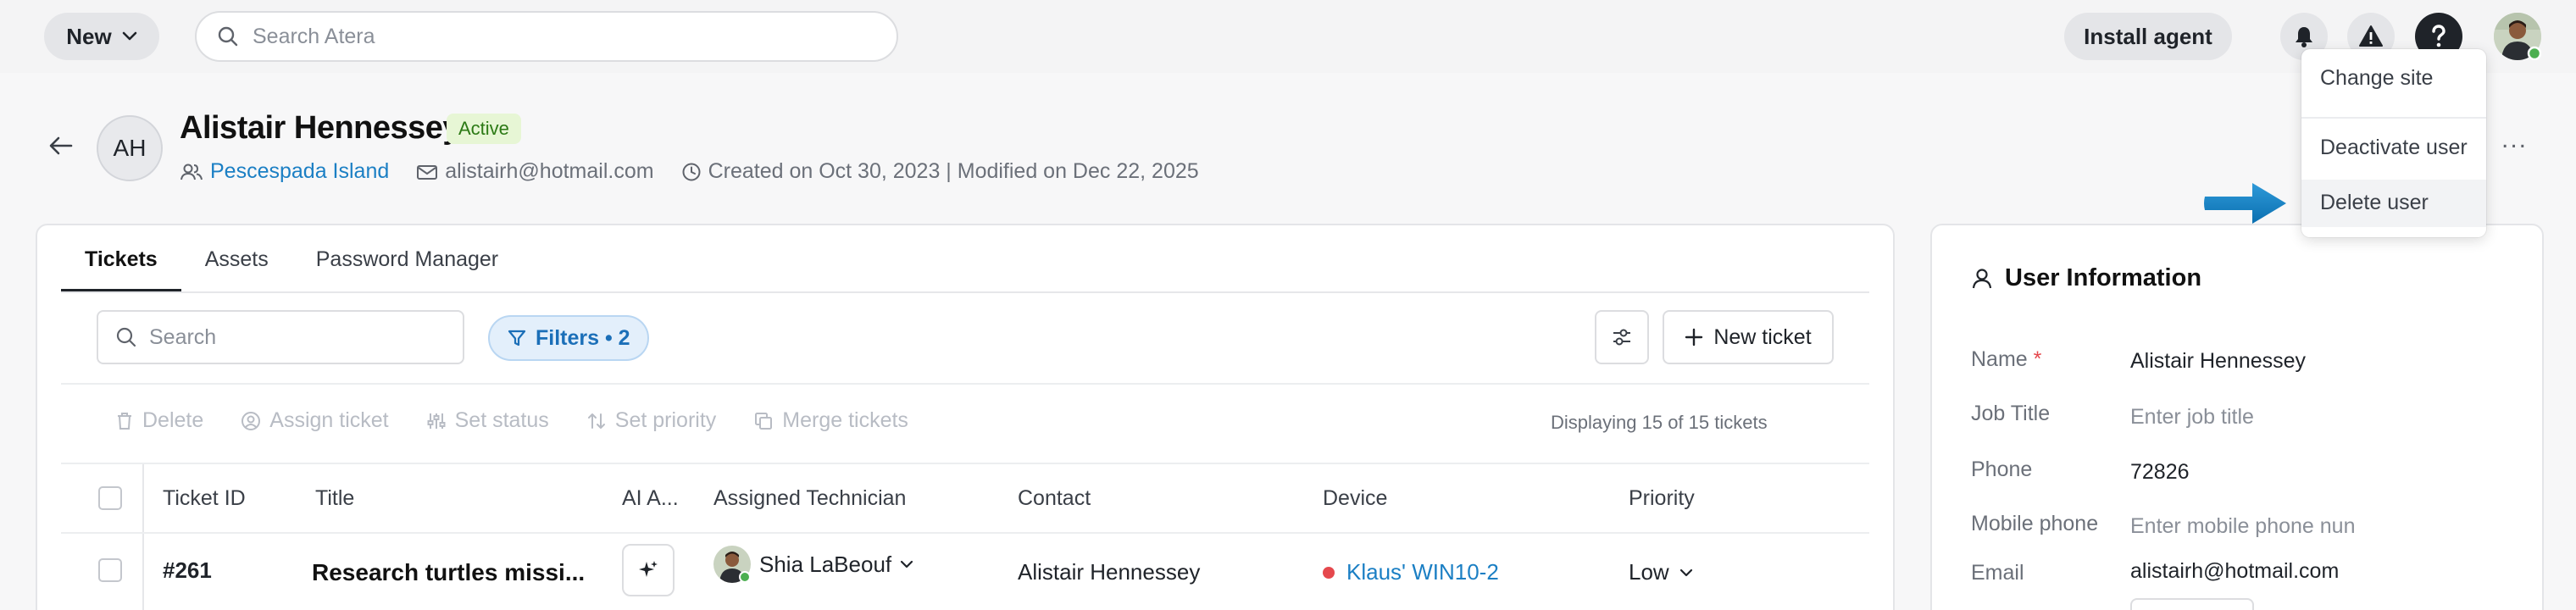 The image size is (2576, 610). Describe the element at coordinates (204, 498) in the screenshot. I see `col-ticket-id: Ticket ID` at that location.